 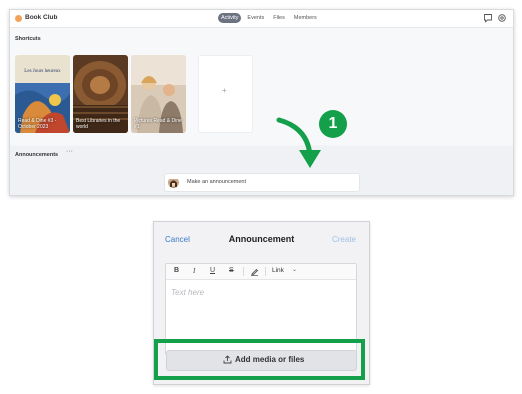 I want to click on tab-activity: Activity, so click(x=230, y=18).